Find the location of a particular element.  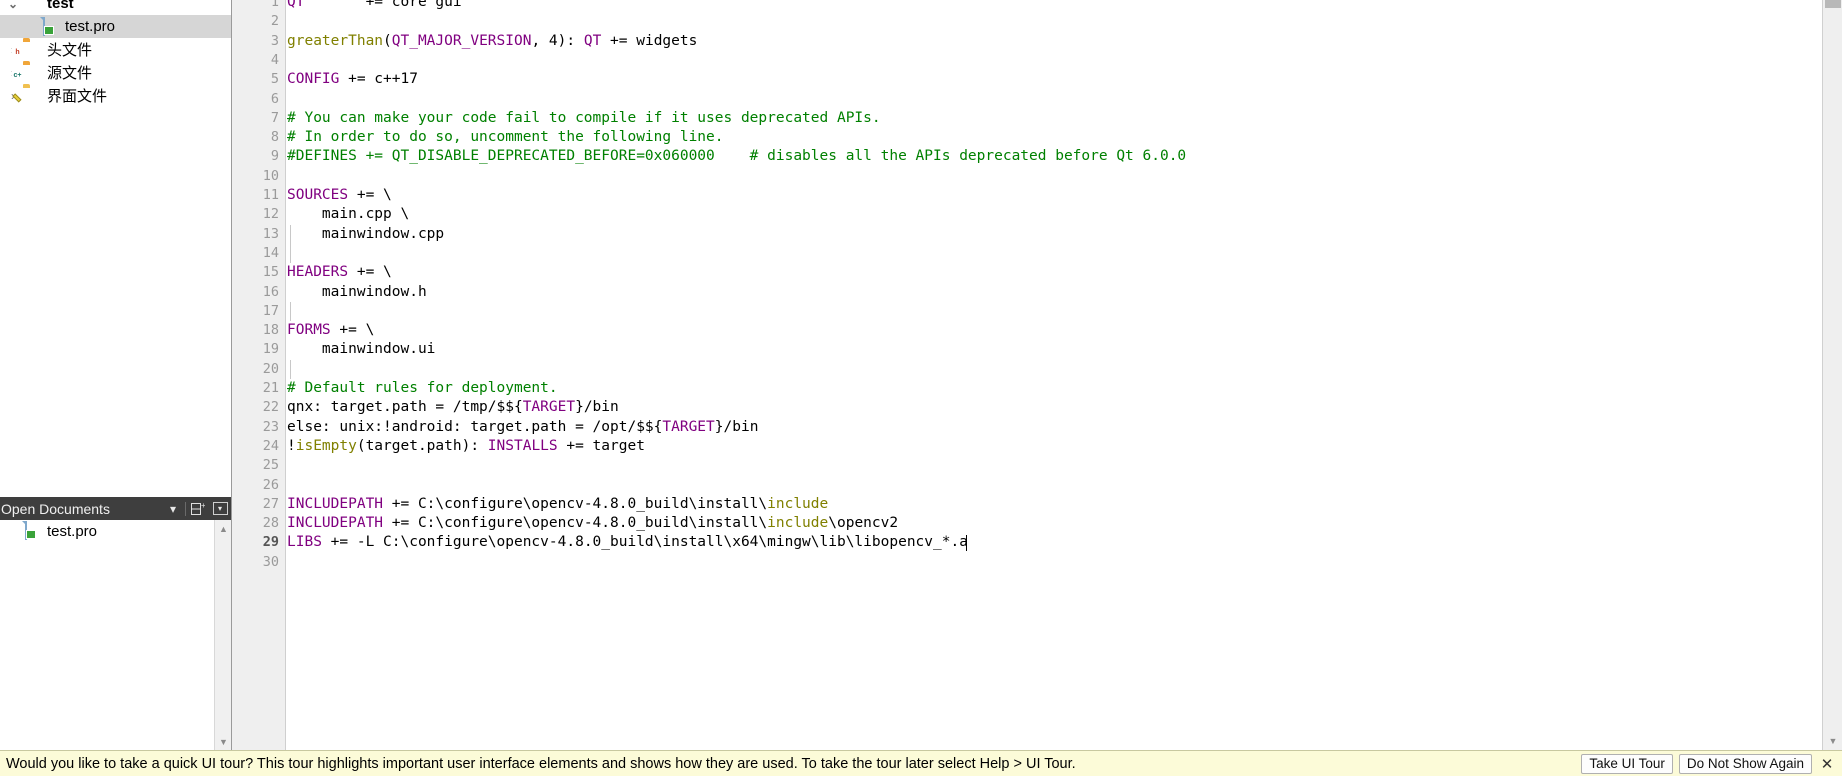

open-documents-title: Open Documents is located at coordinates (55, 508).